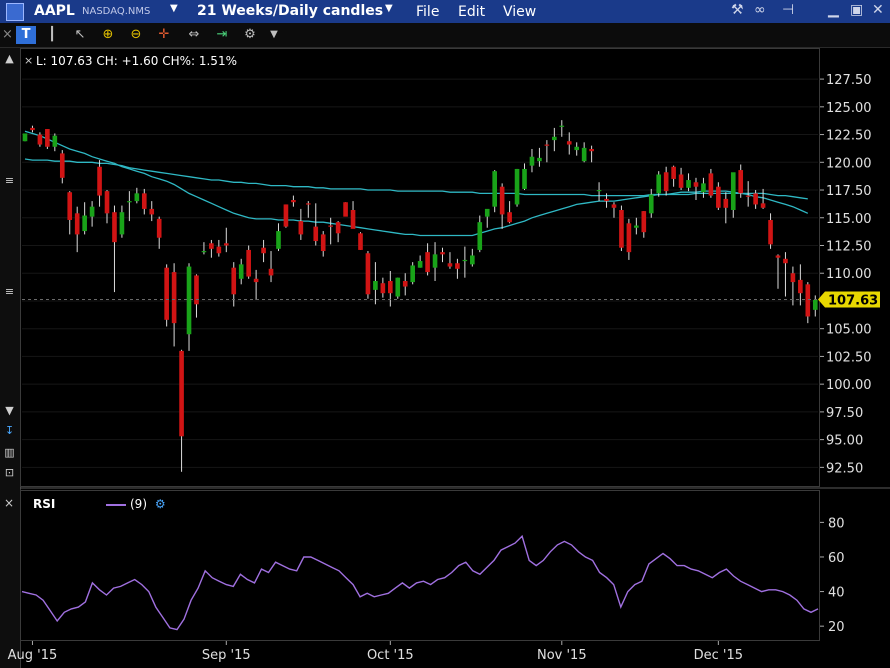 Image resolution: width=890 pixels, height=668 pixels. Describe the element at coordinates (788, 10) in the screenshot. I see `pin-icon: ⊣` at that location.